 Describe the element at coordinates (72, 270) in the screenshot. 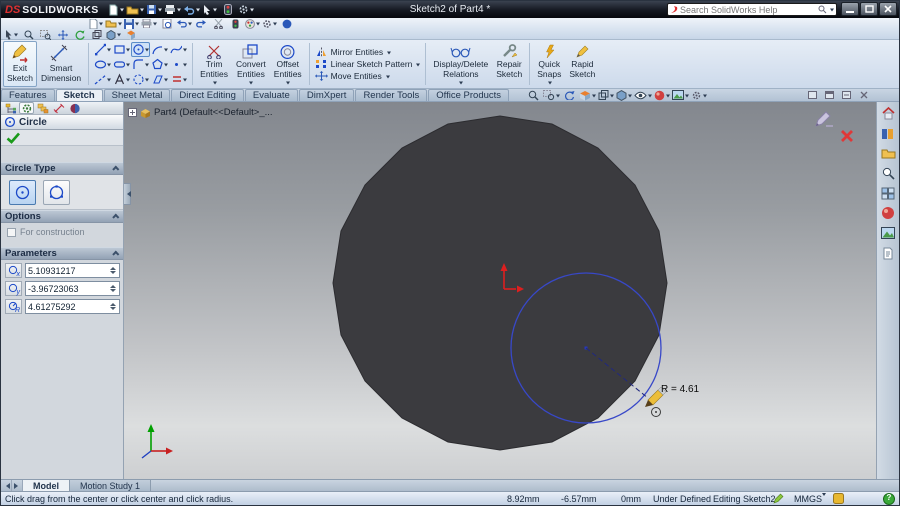

I see `center-x-field: 5.10931217` at that location.